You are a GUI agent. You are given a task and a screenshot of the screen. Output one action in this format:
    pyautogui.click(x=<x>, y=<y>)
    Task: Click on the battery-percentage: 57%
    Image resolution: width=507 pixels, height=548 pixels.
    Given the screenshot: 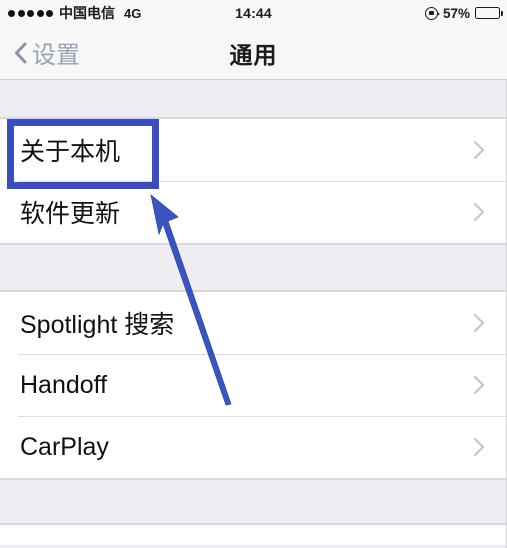 What is the action you would take?
    pyautogui.click(x=456, y=13)
    